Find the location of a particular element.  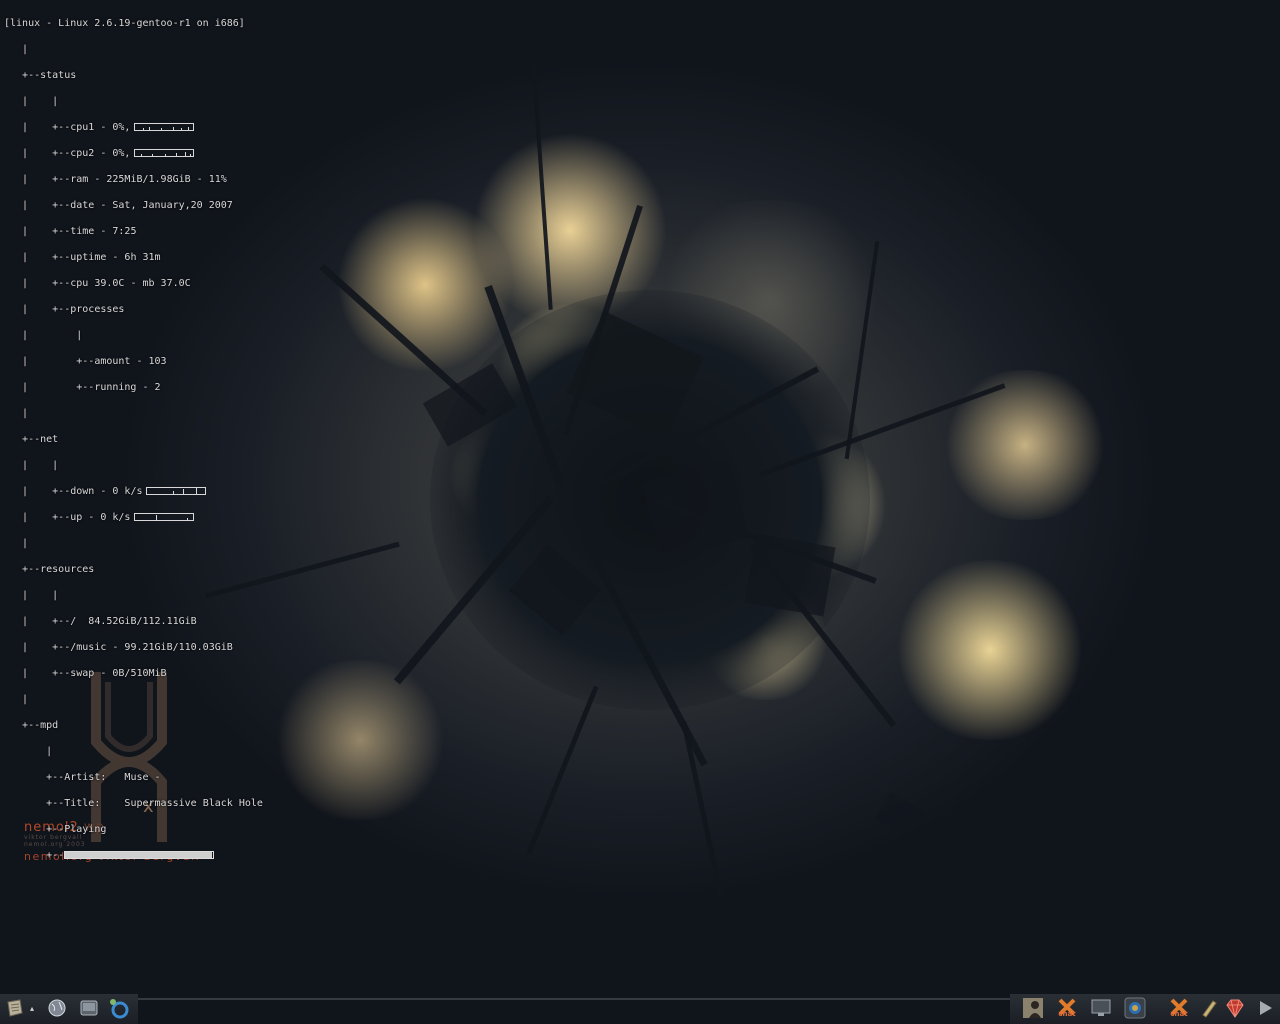

mpd-artist-readout: Artist: Muse - is located at coordinates (112, 777).